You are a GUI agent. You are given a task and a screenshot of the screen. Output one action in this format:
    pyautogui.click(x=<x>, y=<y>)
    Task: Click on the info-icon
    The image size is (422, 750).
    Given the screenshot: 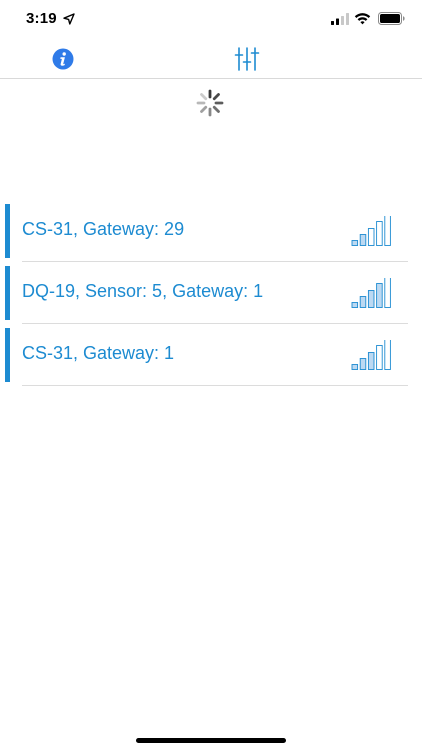 What is the action you would take?
    pyautogui.click(x=63, y=59)
    